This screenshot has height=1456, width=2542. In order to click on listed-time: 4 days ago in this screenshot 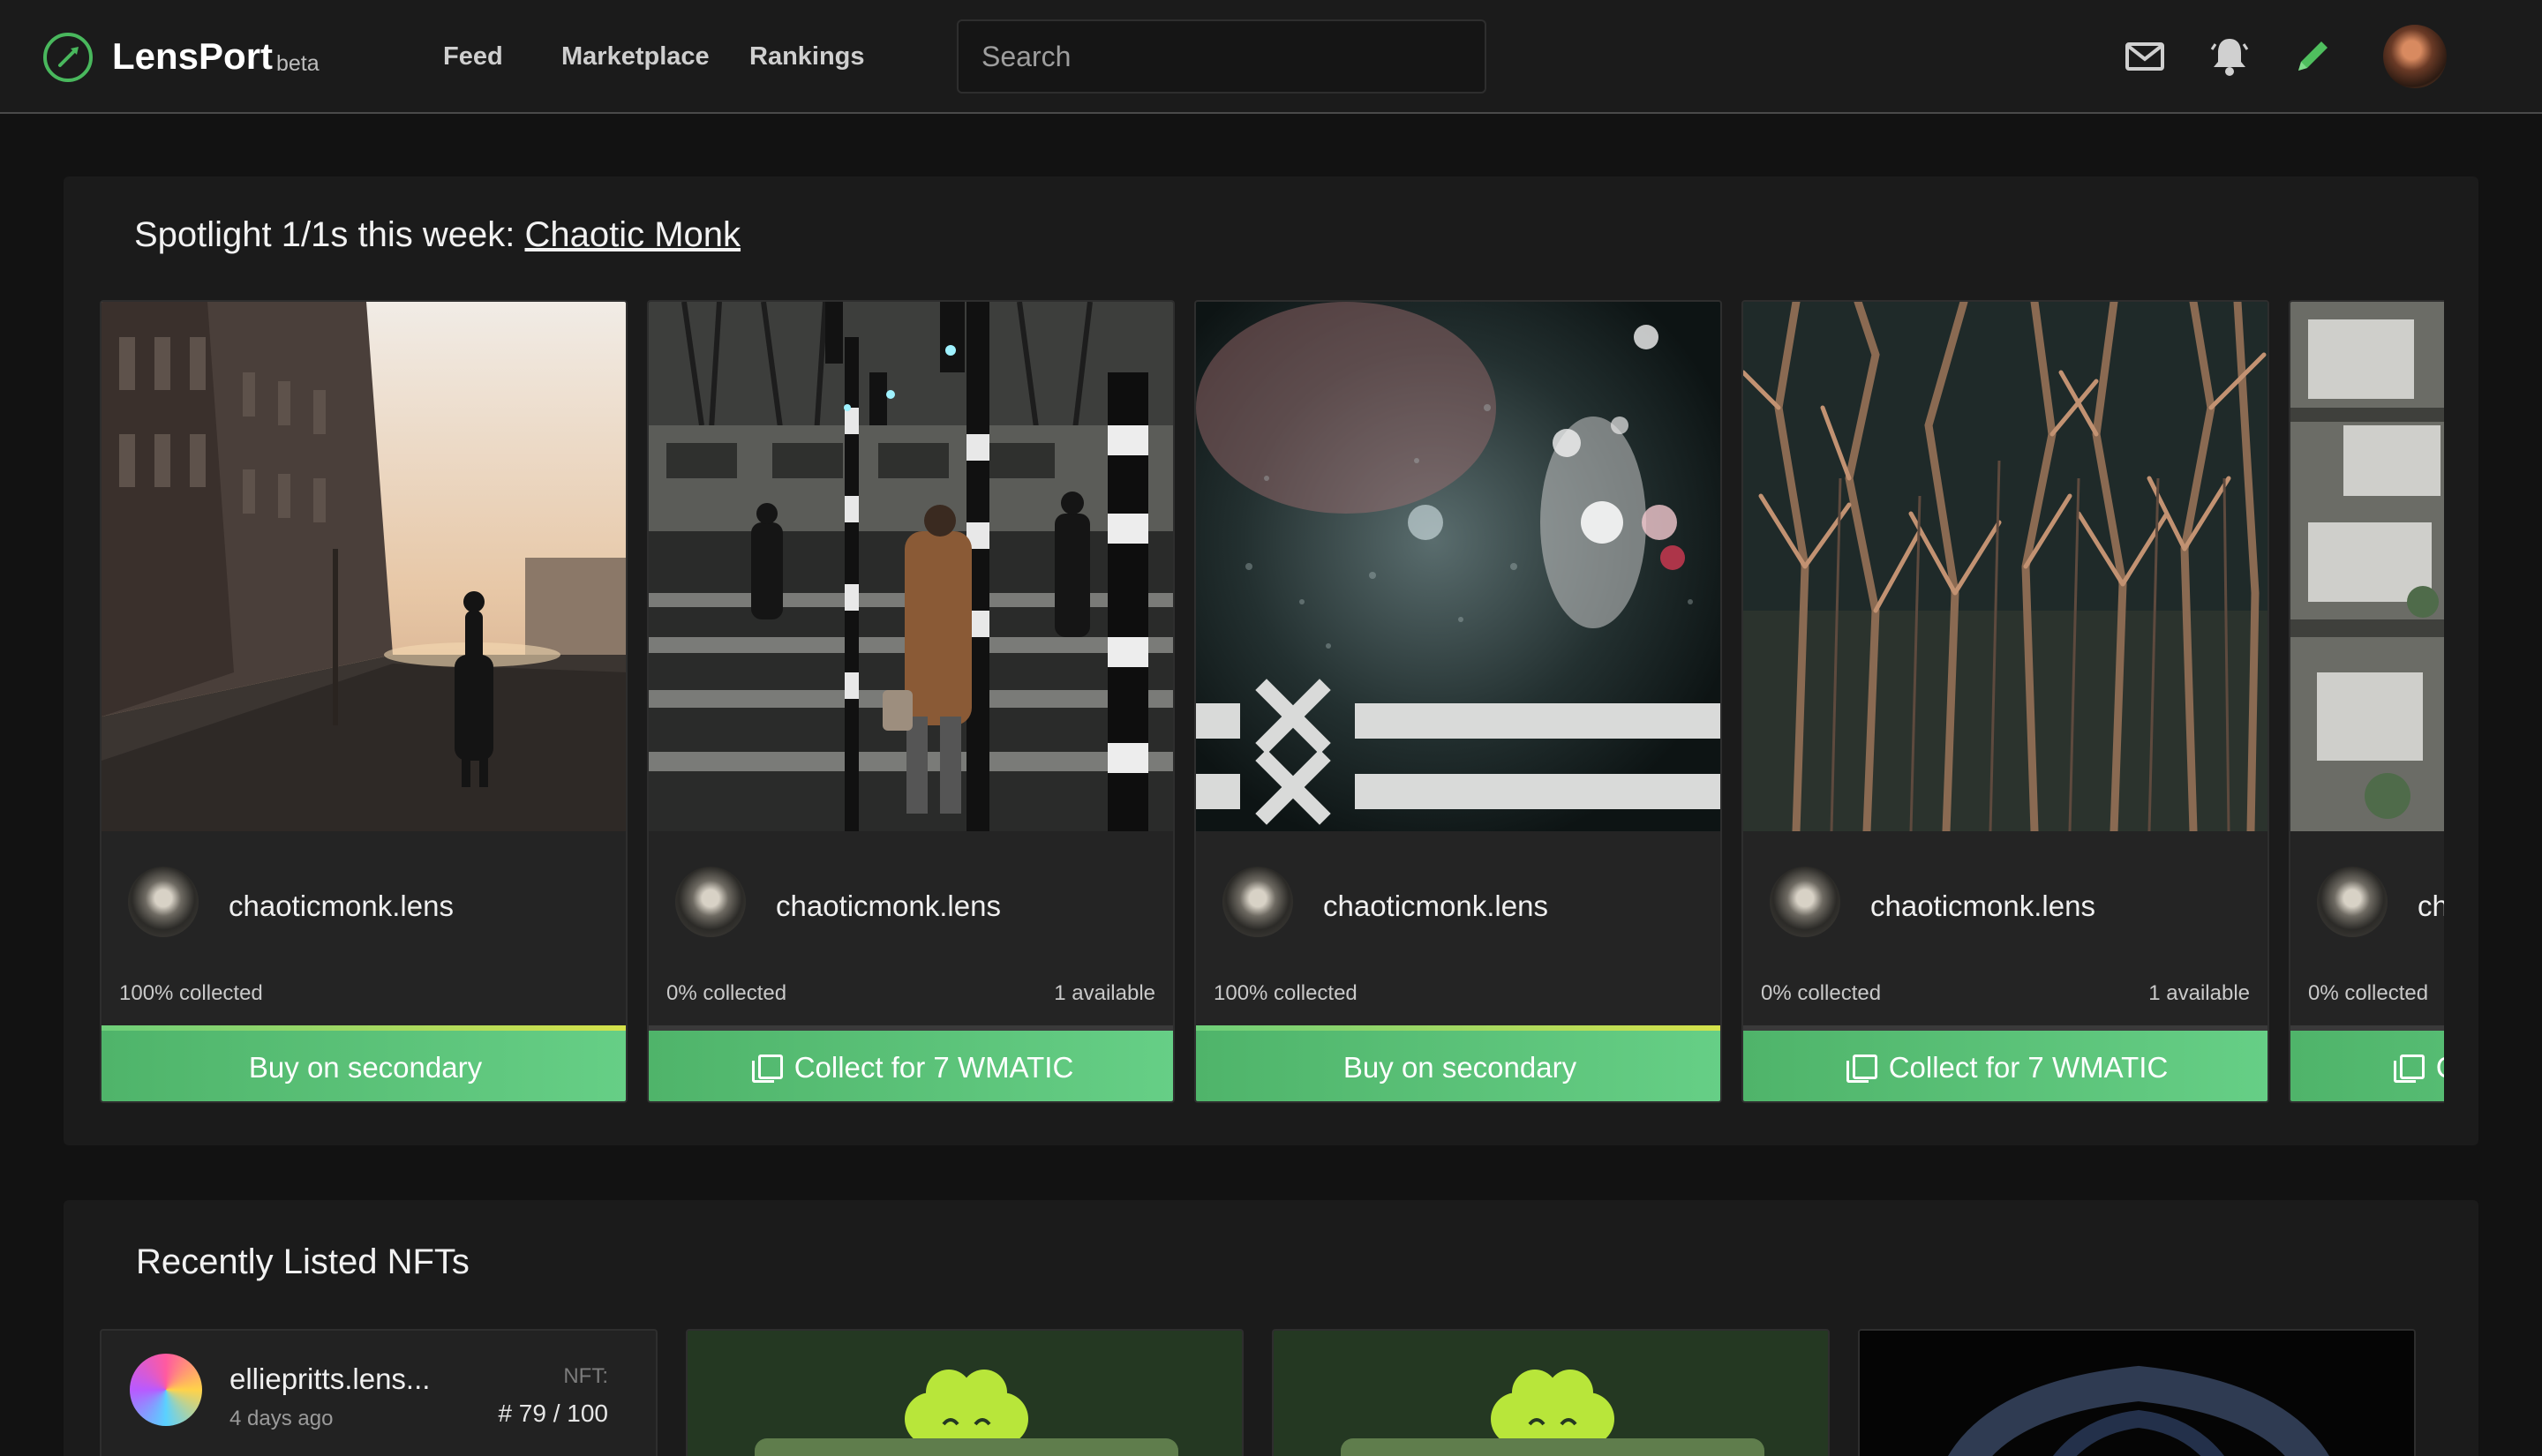, I will do `click(281, 1418)`.